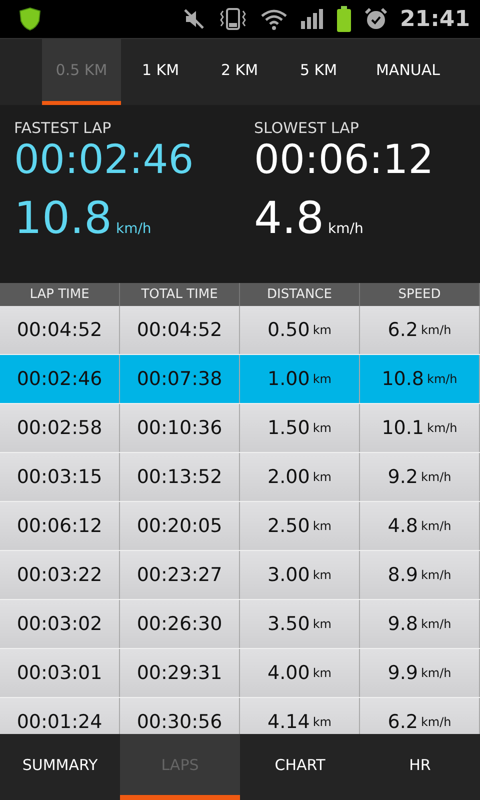 This screenshot has height=800, width=480. What do you see at coordinates (179, 526) in the screenshot?
I see `total-time-cell: 00:20:05` at bounding box center [179, 526].